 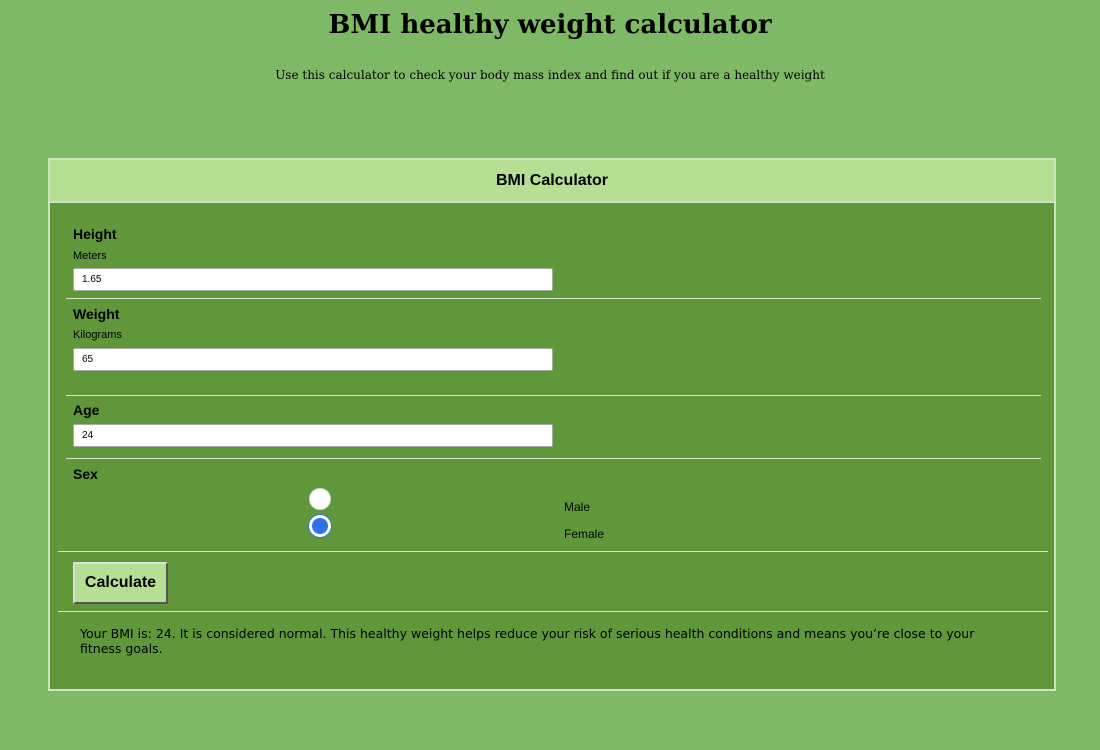 What do you see at coordinates (120, 583) in the screenshot?
I see `calculate-button: Calculate` at bounding box center [120, 583].